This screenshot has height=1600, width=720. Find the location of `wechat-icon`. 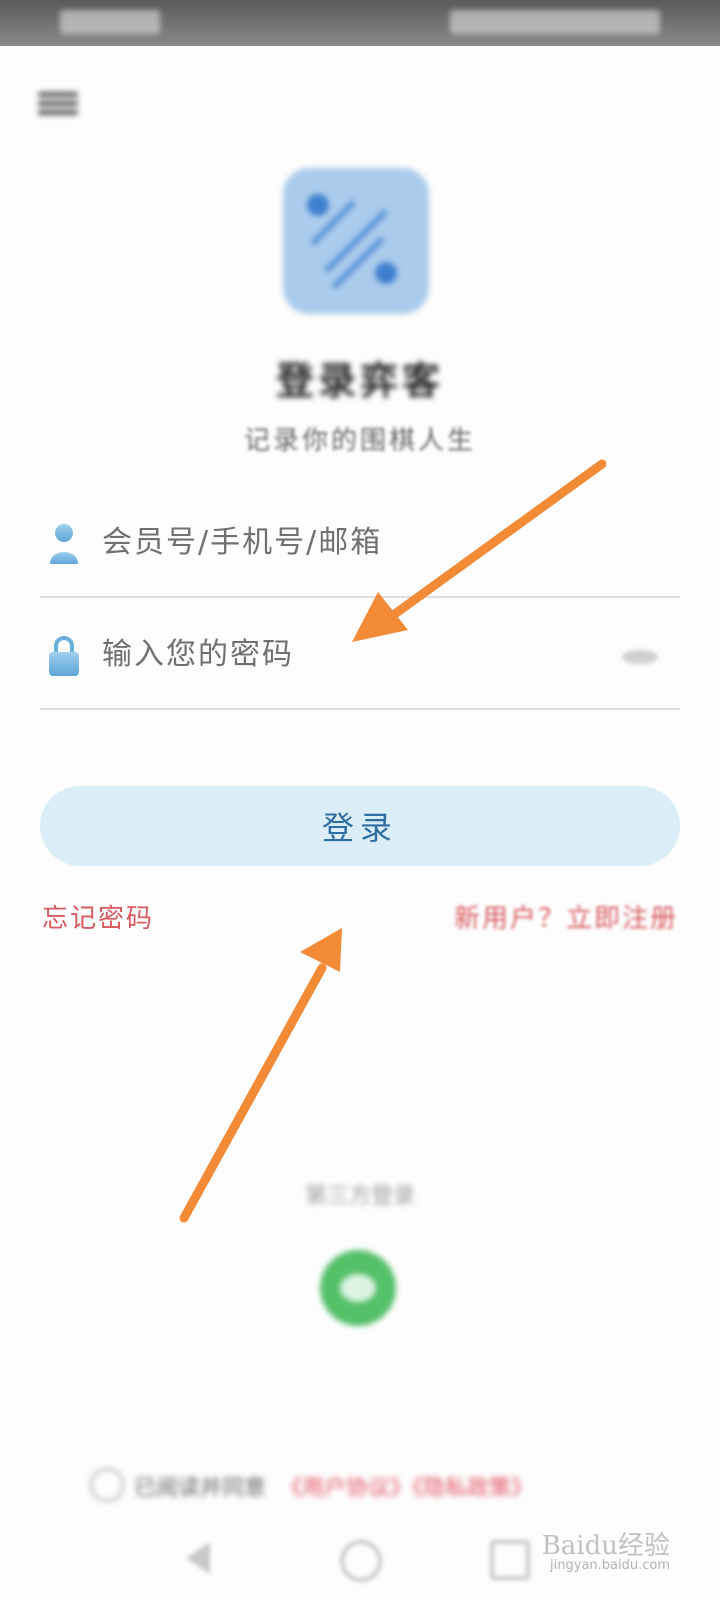

wechat-icon is located at coordinates (358, 1288).